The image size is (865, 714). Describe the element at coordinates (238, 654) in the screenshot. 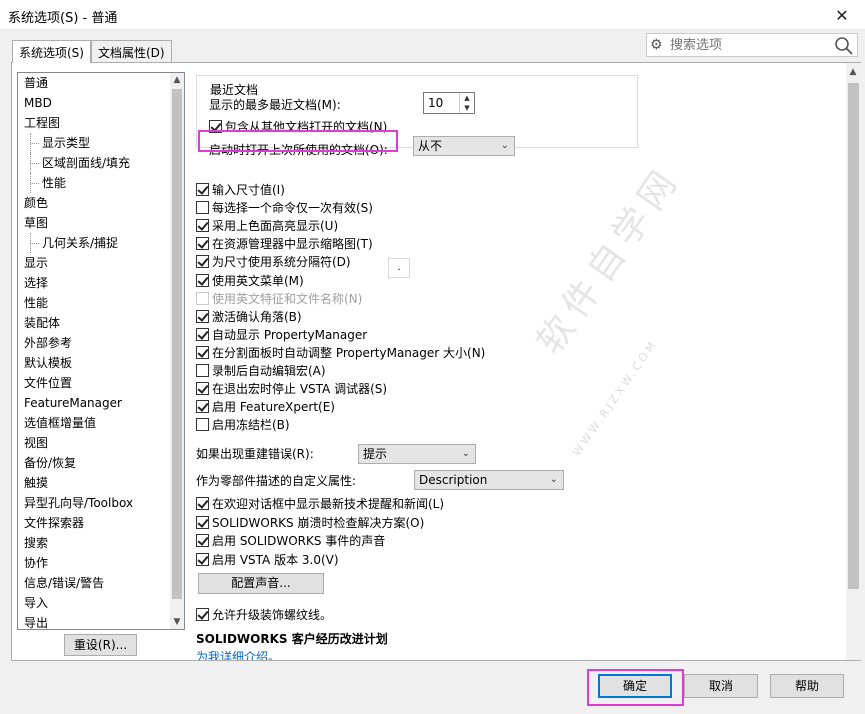

I see `learn-more-link: 为我详细介绍。` at that location.